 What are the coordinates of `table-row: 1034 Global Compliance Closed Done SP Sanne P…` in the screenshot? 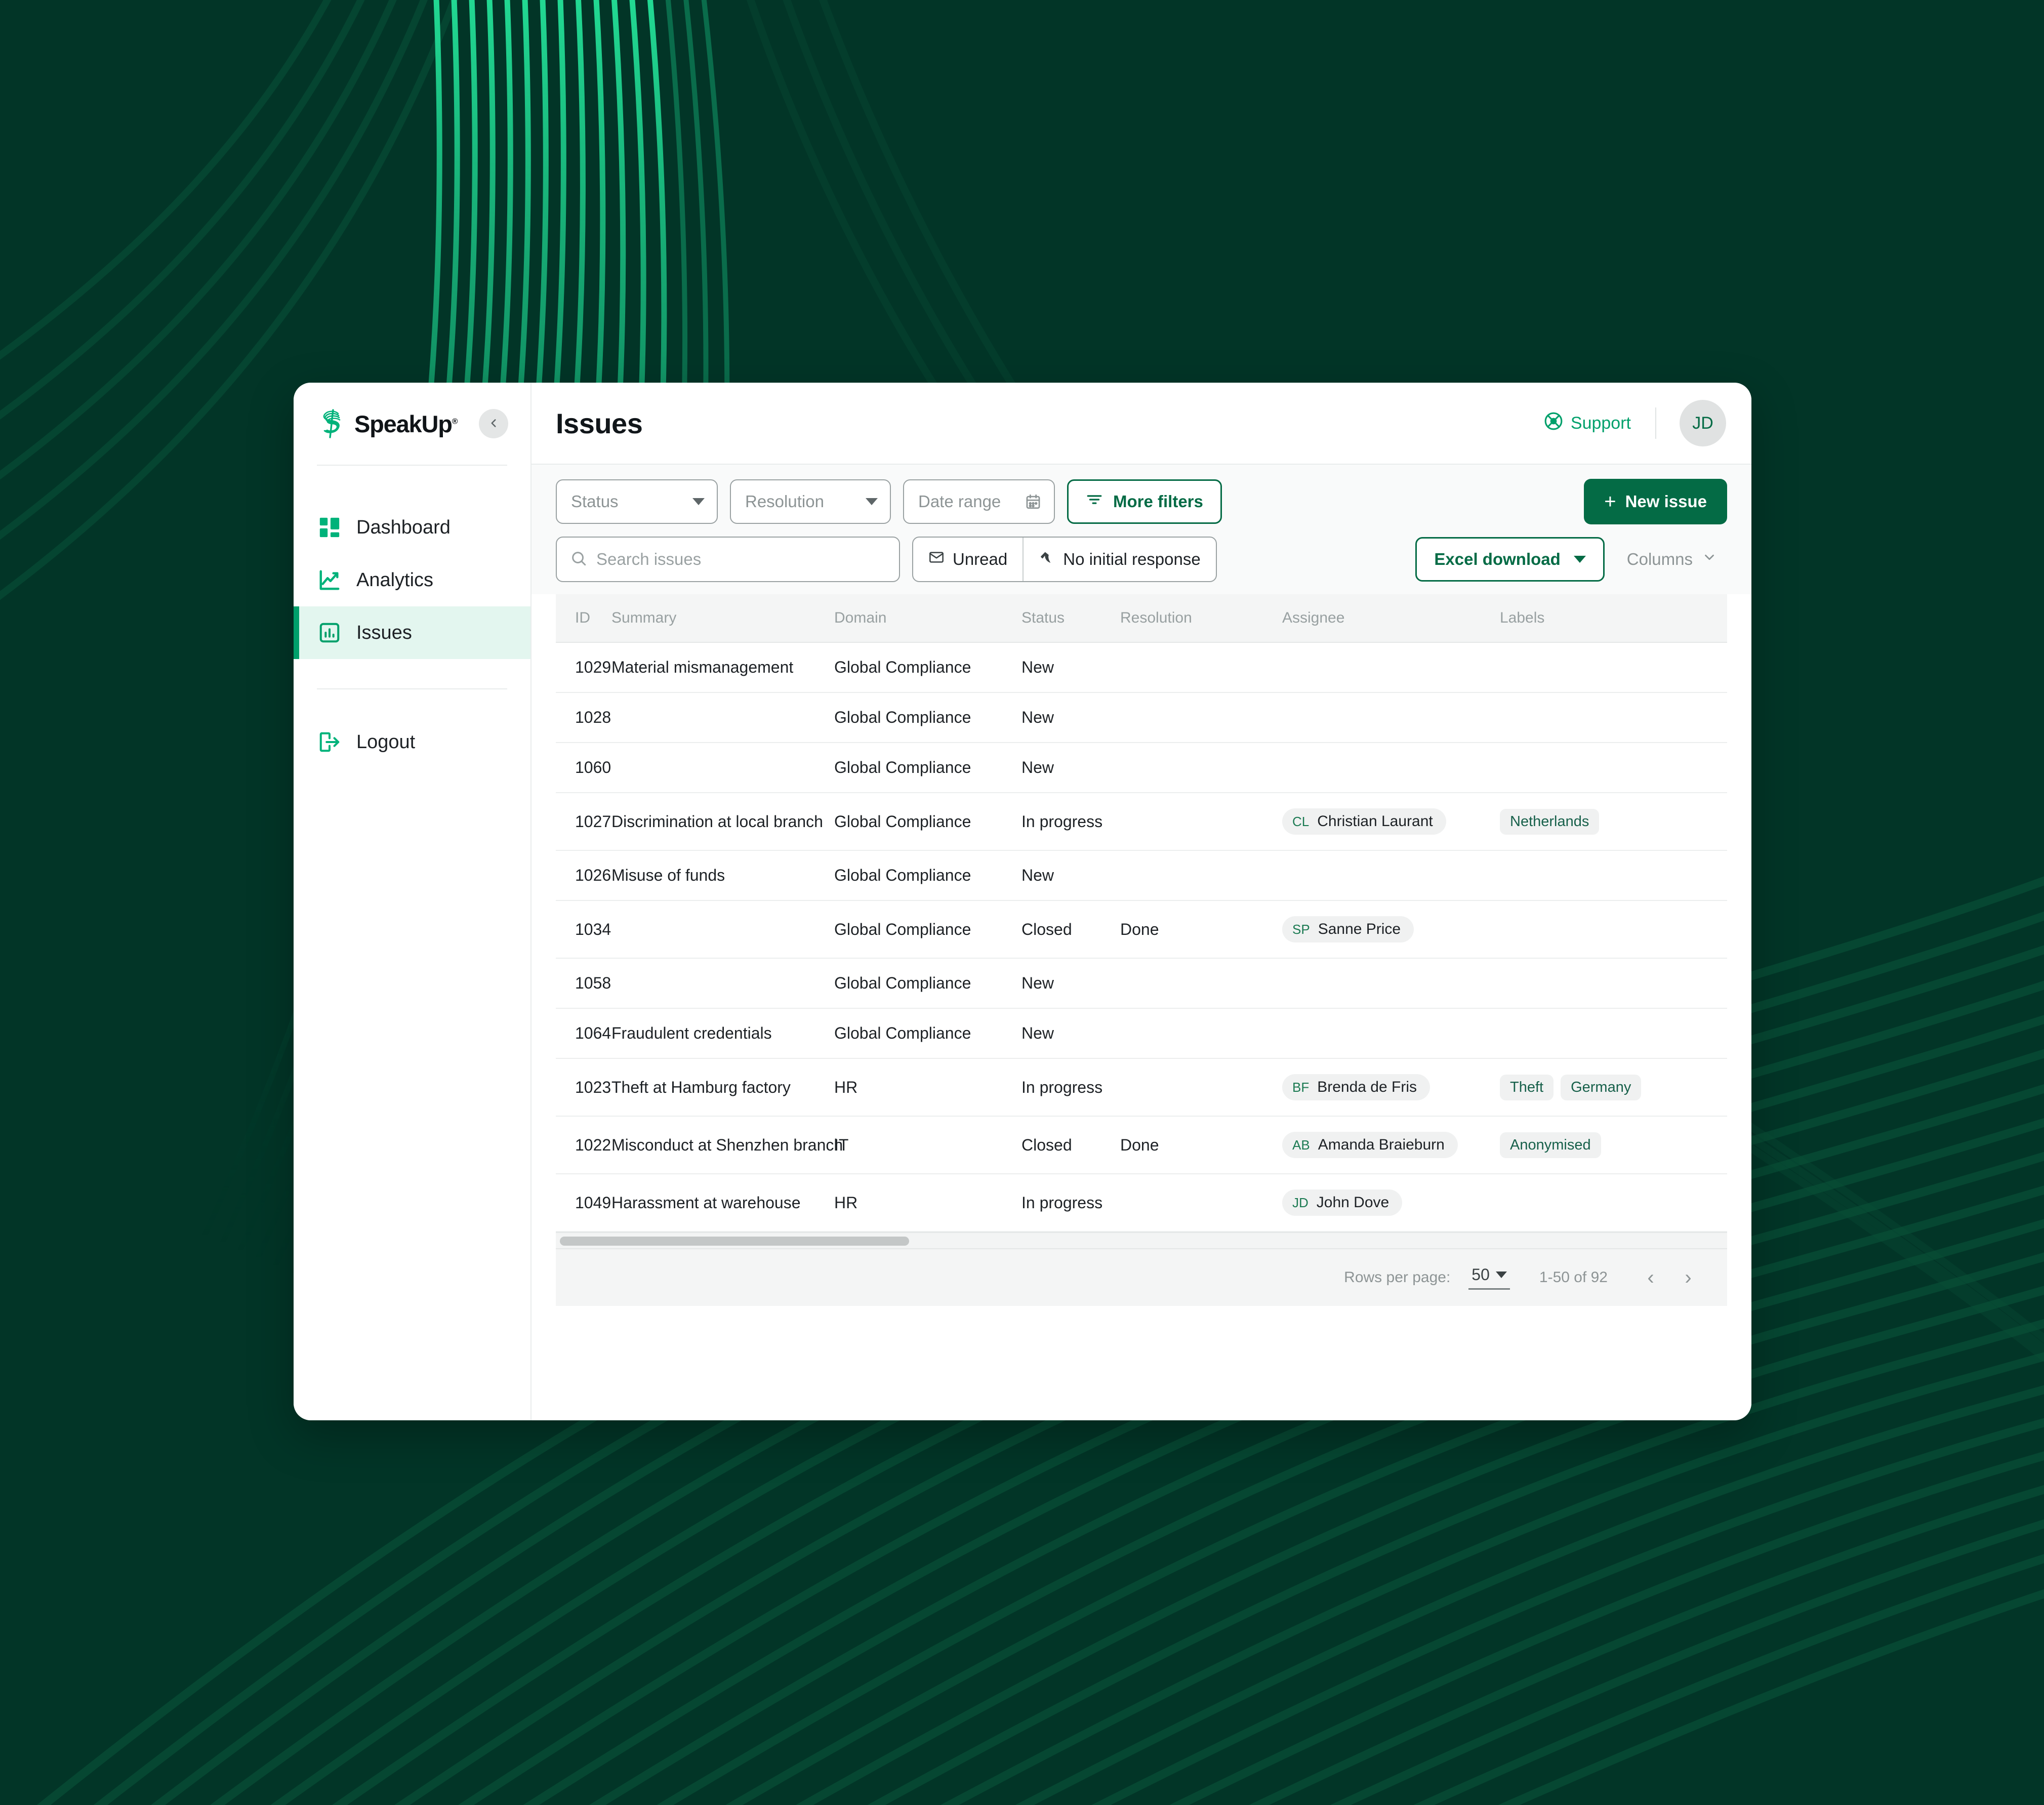 It's located at (1141, 930).